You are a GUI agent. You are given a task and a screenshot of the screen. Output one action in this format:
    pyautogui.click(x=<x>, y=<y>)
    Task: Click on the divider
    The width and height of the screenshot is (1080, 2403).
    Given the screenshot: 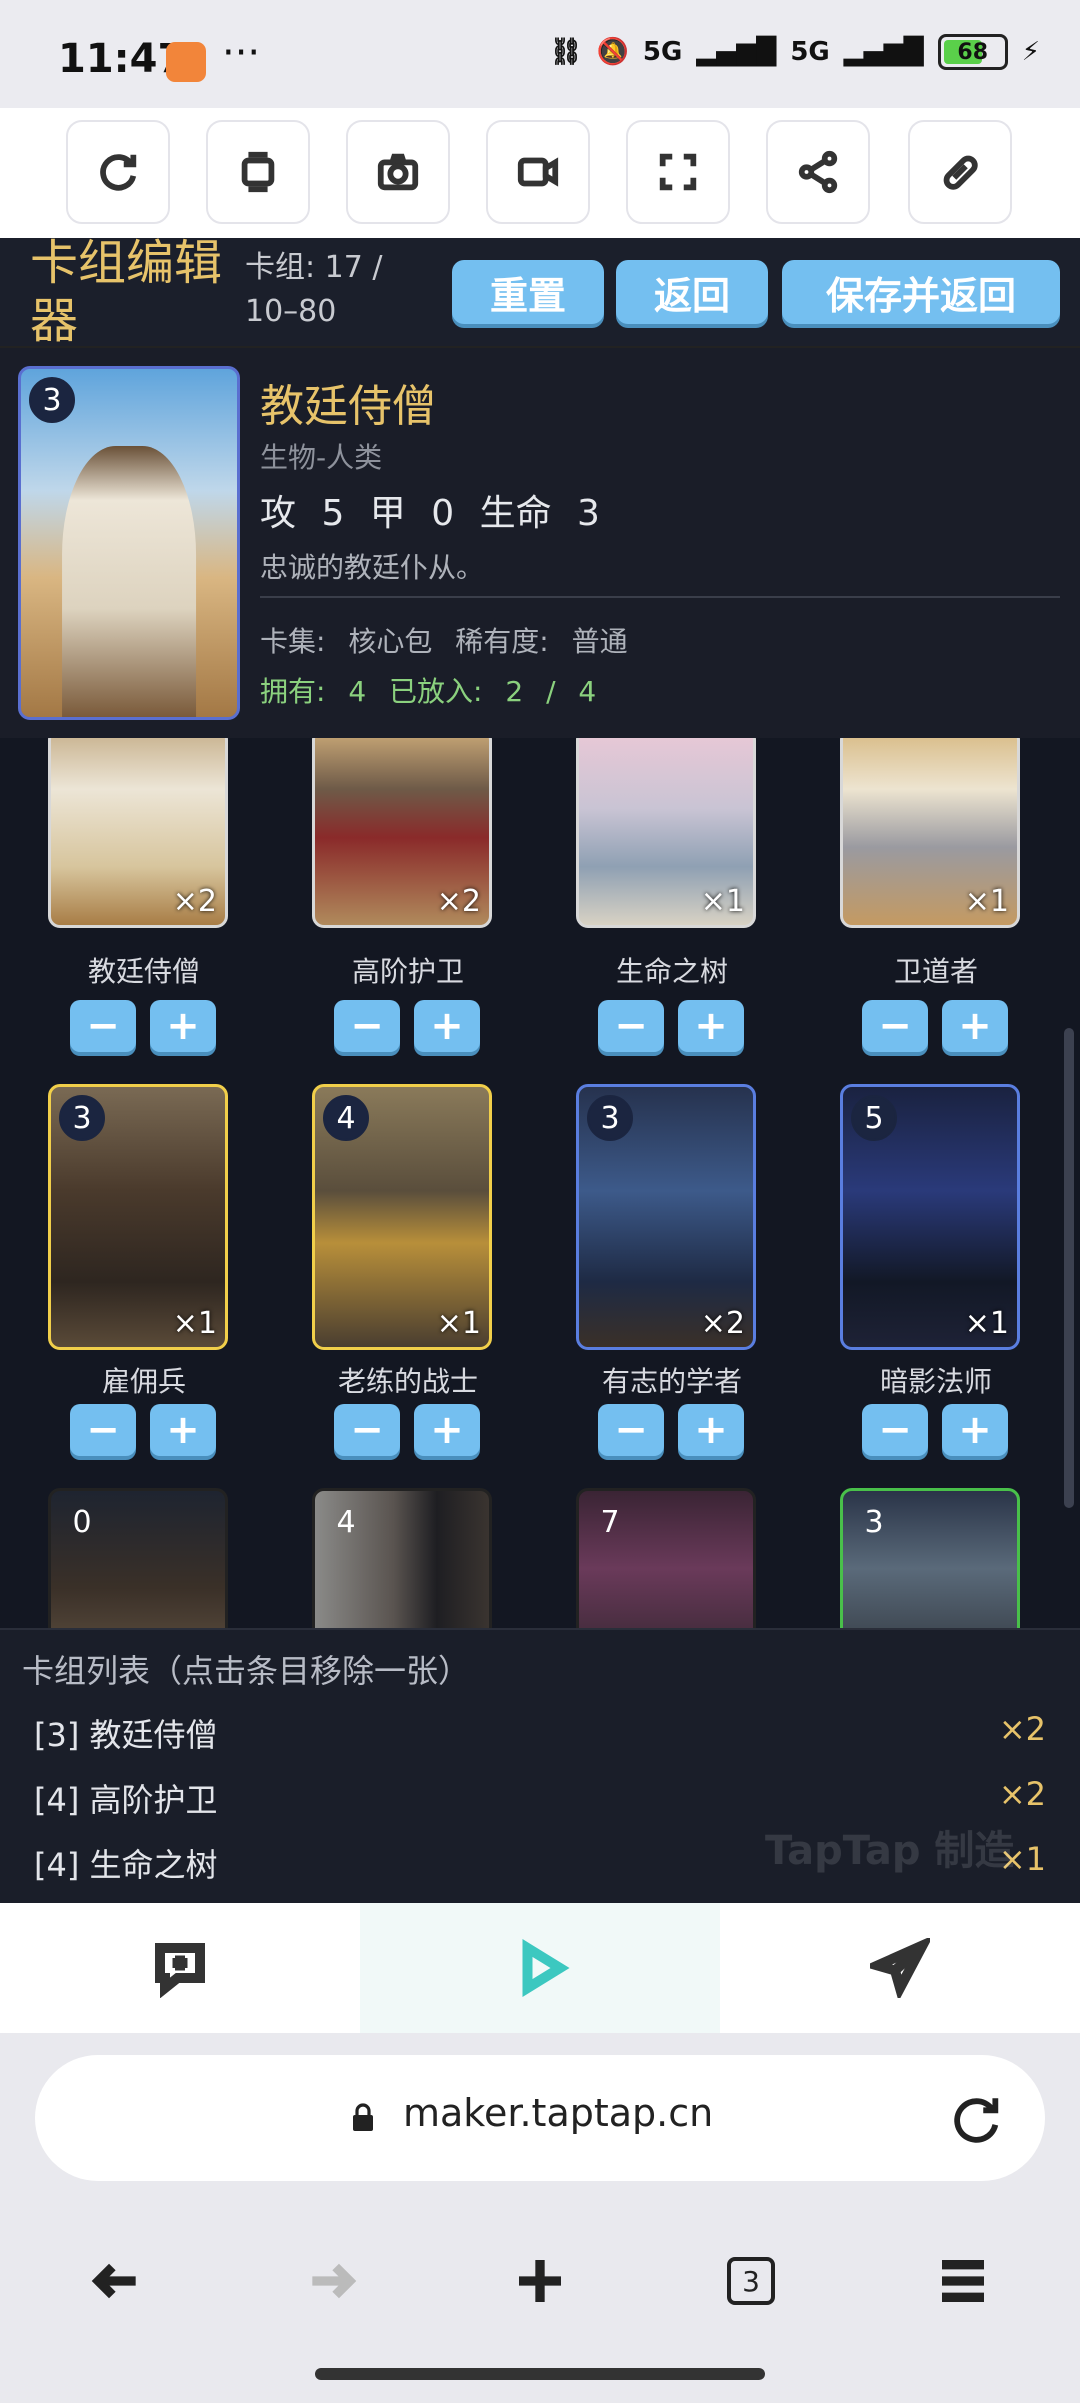 What is the action you would take?
    pyautogui.click(x=660, y=597)
    